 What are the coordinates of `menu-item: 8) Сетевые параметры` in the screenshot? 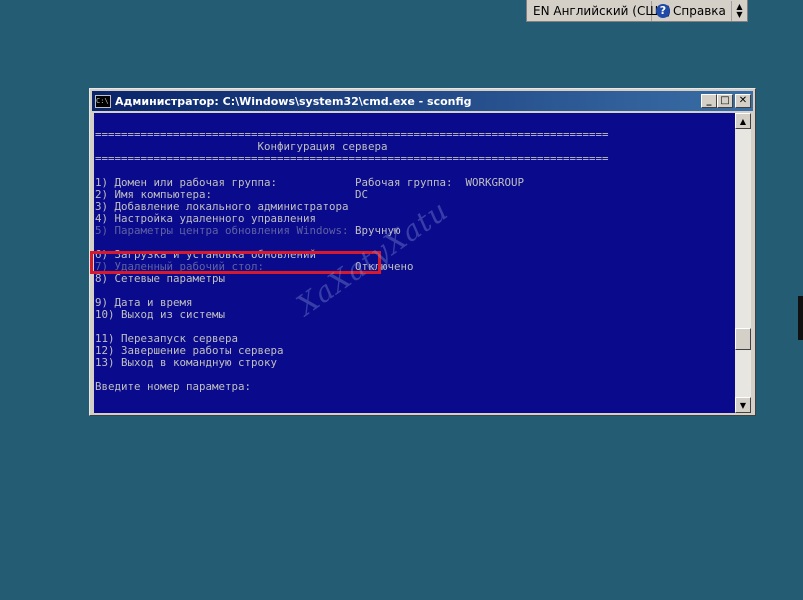 It's located at (415, 279).